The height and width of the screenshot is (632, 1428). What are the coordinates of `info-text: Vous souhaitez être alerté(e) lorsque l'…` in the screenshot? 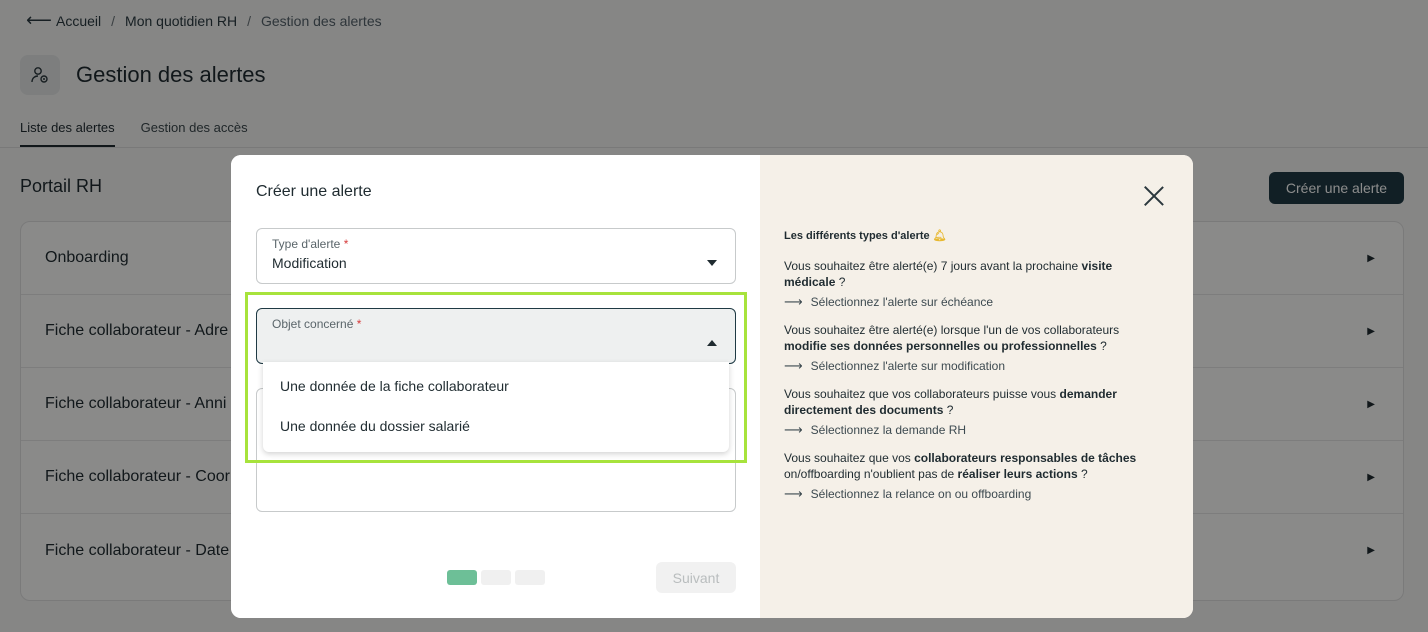 It's located at (974, 338).